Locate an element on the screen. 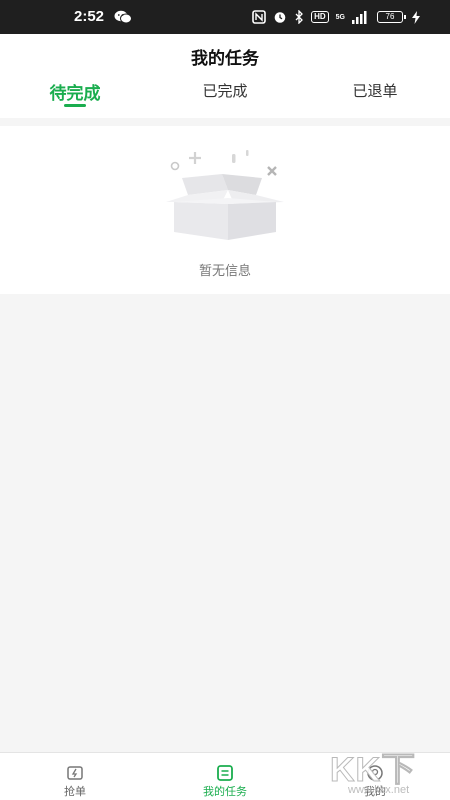 Image resolution: width=450 pixels, height=800 pixels. alarm-icon is located at coordinates (280, 17).